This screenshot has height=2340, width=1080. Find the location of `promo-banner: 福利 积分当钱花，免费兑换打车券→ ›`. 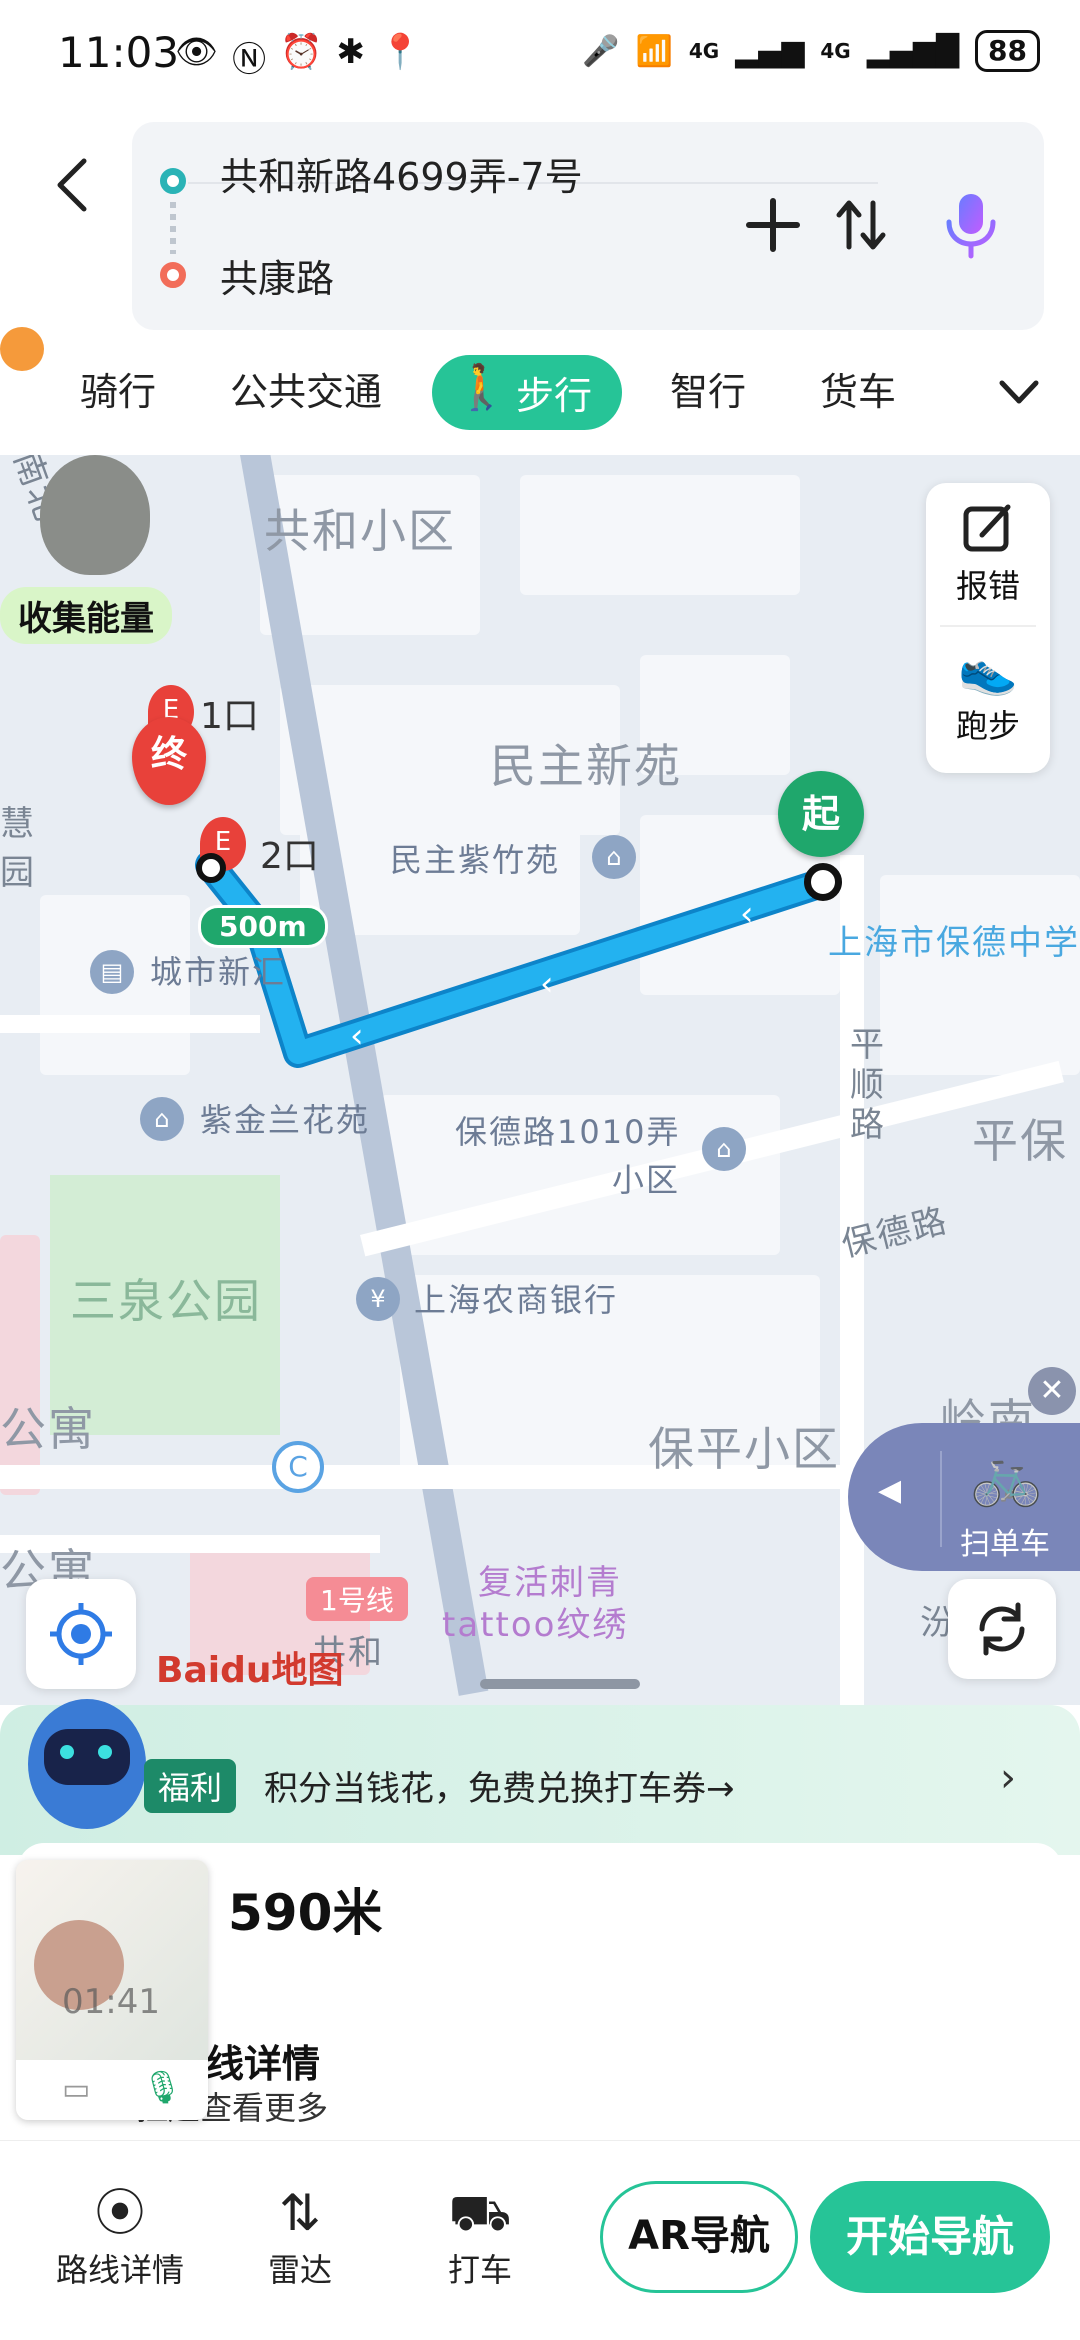

promo-banner: 福利 积分当钱花，免费兑换打车券→ › is located at coordinates (540, 1777).